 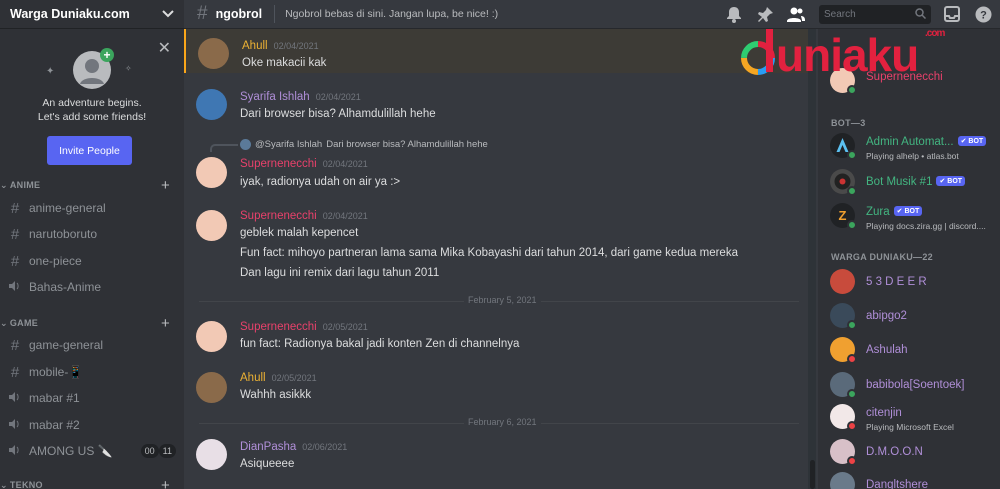 I want to click on inbox-icon, so click(x=952, y=14).